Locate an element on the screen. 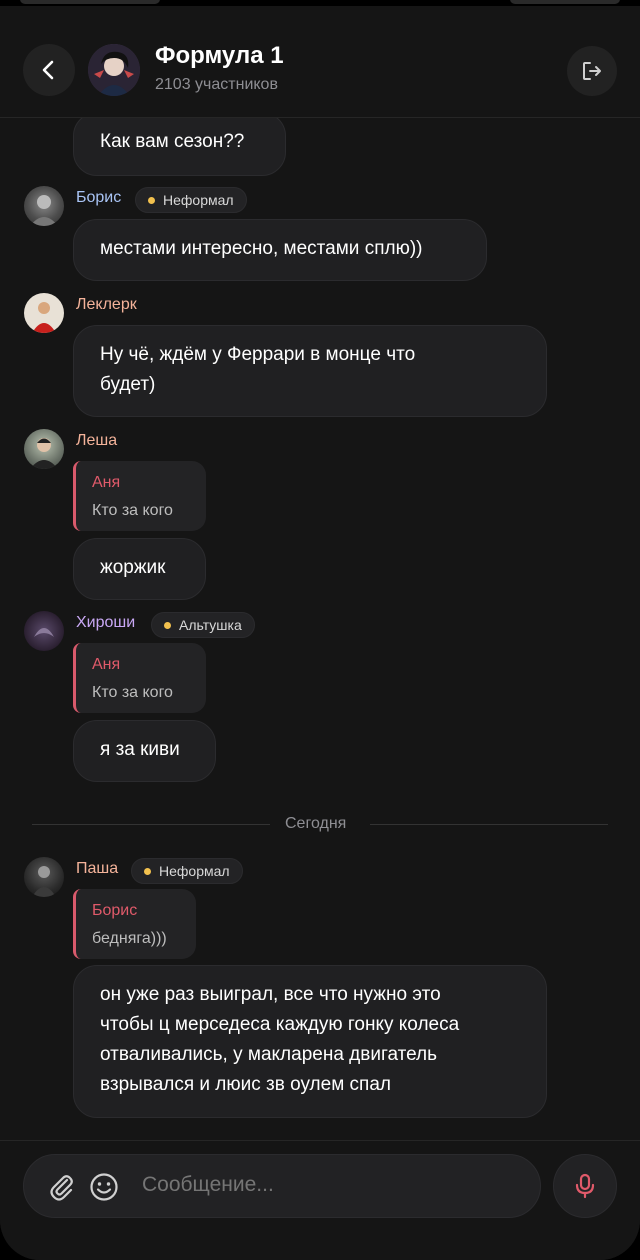  logout-icon is located at coordinates (592, 71).